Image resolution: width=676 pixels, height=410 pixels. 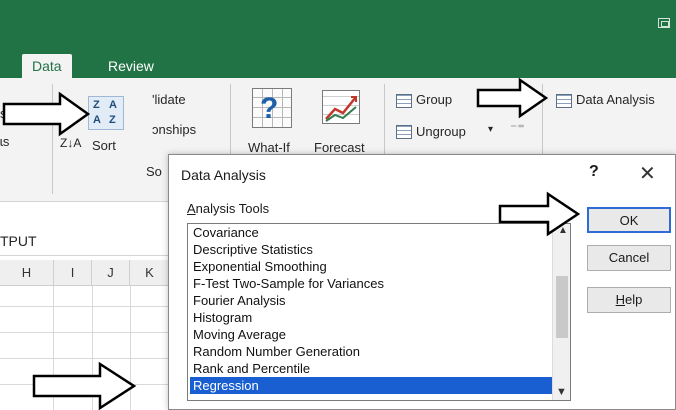 I want to click on close-icon: ✕, so click(x=647, y=173).